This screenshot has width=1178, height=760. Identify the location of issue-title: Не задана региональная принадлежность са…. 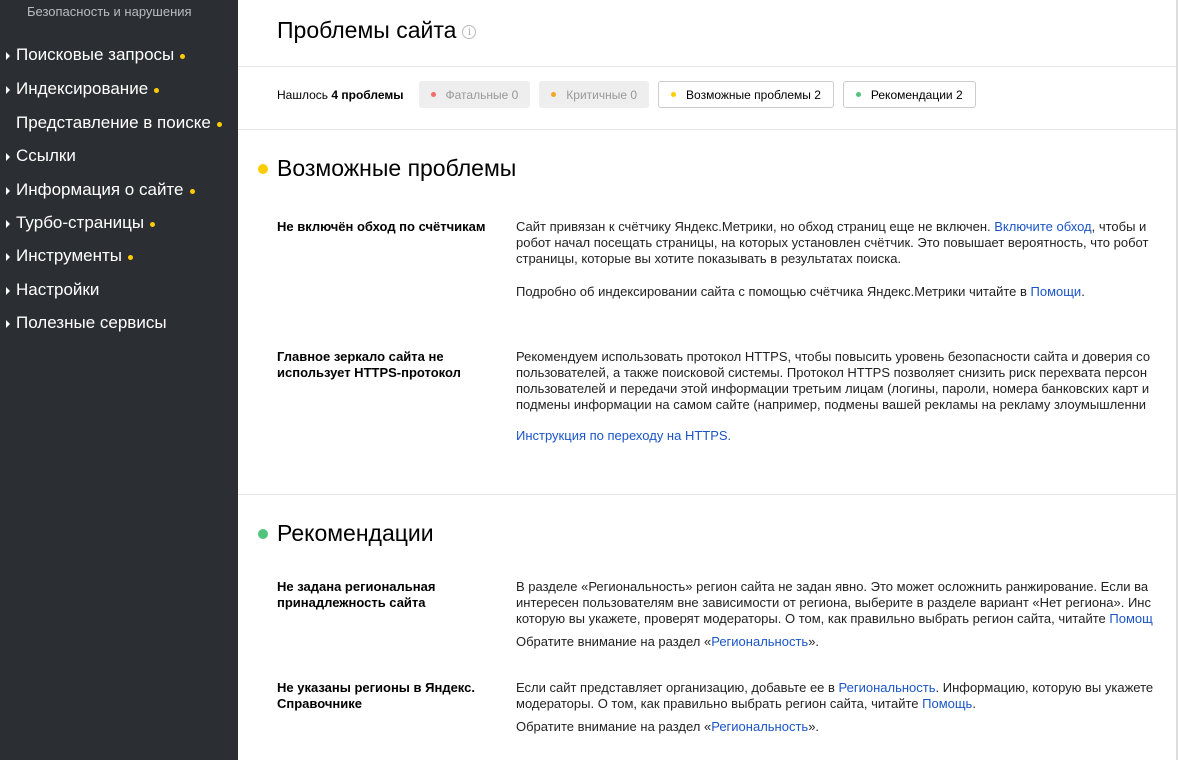
(356, 594).